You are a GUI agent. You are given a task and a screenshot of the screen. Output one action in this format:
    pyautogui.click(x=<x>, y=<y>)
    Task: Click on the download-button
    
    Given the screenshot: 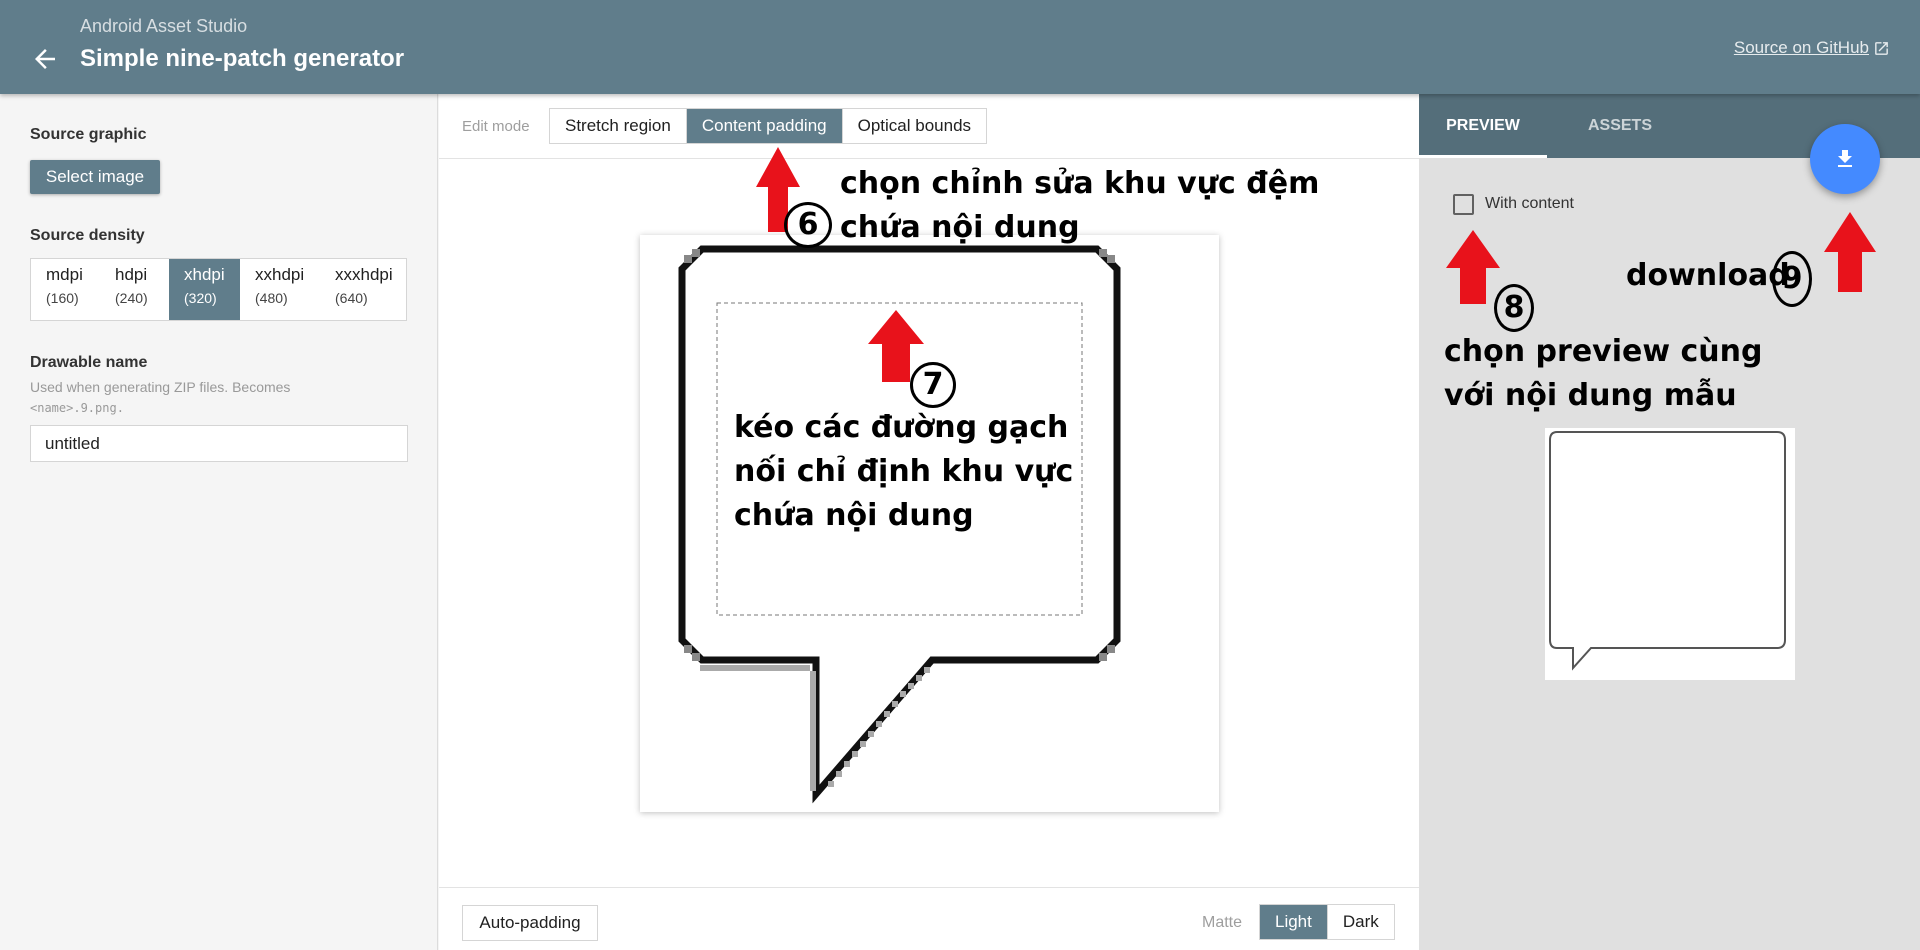 What is the action you would take?
    pyautogui.click(x=1845, y=159)
    